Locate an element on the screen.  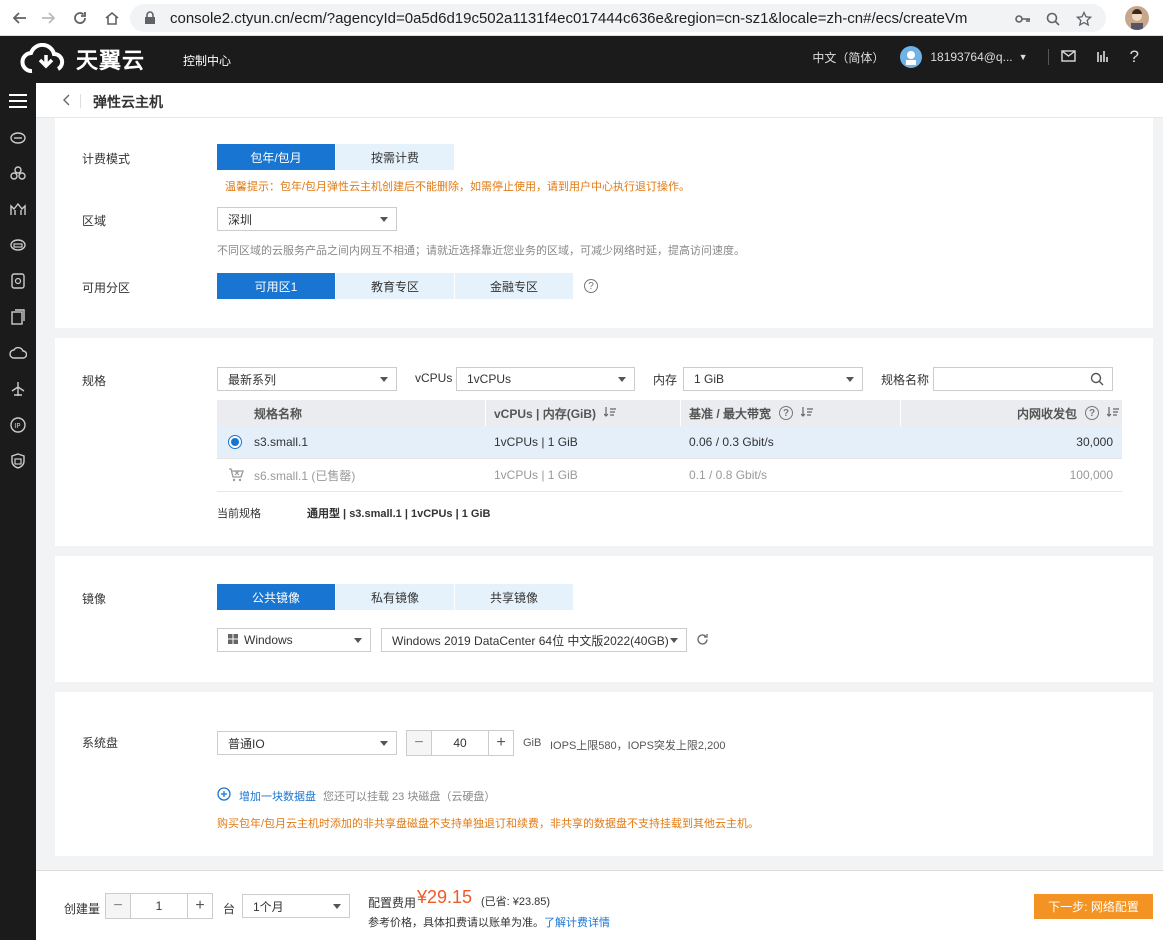
pps-help-icon: ? is located at coordinates (1092, 413).